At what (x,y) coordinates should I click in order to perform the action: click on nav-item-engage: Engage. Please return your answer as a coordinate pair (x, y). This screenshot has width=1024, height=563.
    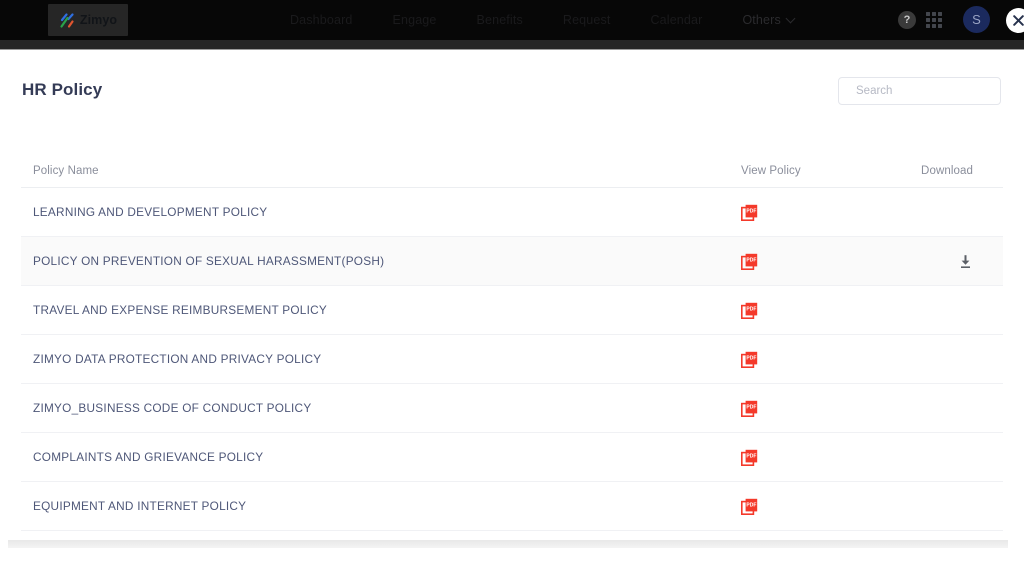
    Looking at the image, I should click on (415, 20).